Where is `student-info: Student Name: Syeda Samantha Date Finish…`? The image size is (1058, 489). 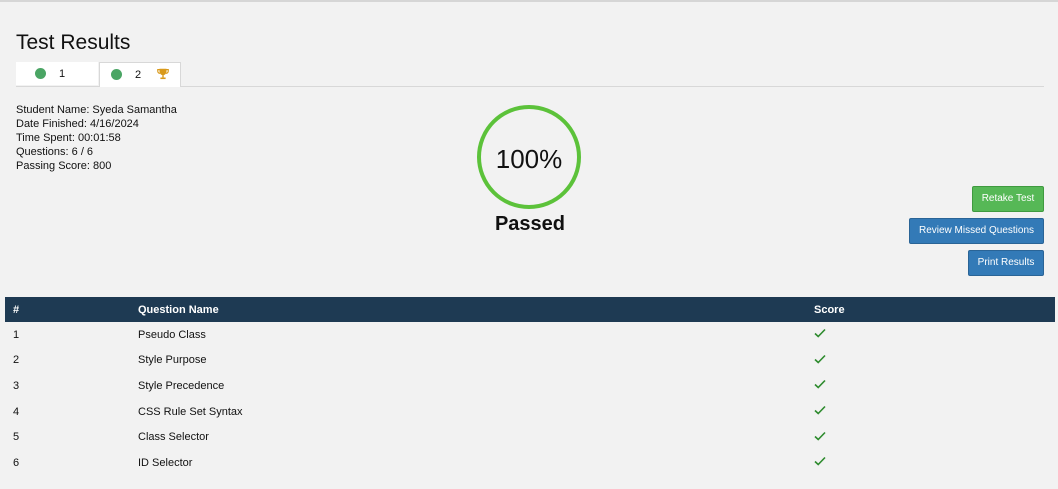 student-info: Student Name: Syeda Samantha Date Finish… is located at coordinates (96, 138).